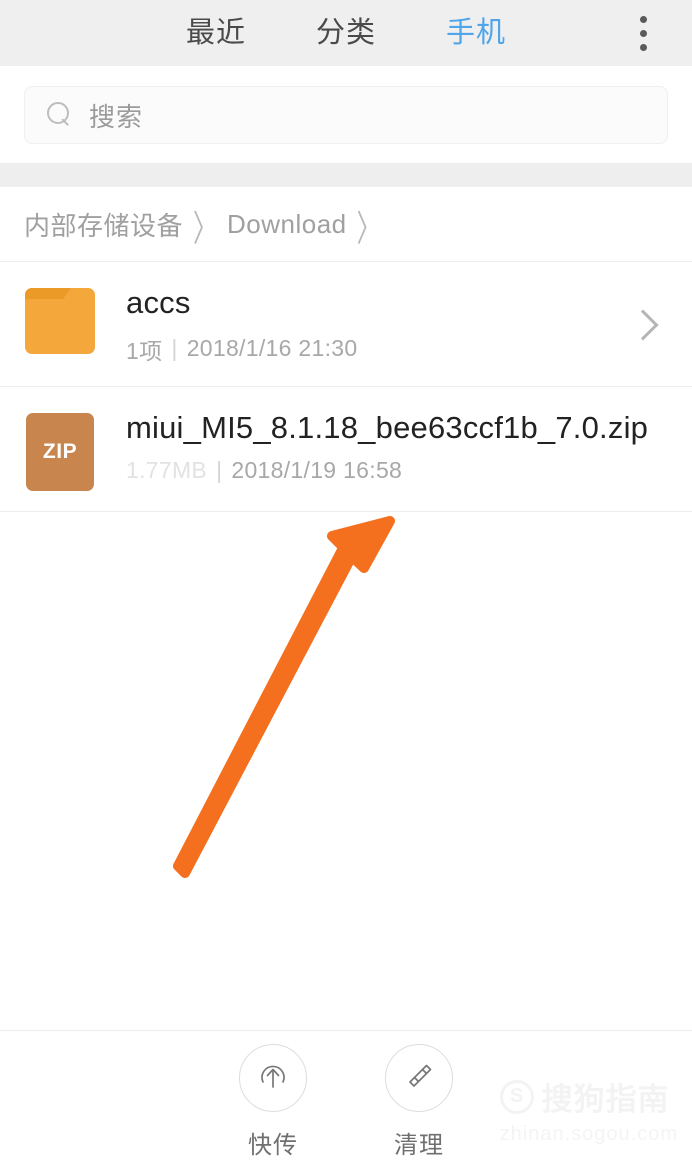 This screenshot has height=1172, width=692. Describe the element at coordinates (216, 33) in the screenshot. I see `tab-recent: 最近` at that location.